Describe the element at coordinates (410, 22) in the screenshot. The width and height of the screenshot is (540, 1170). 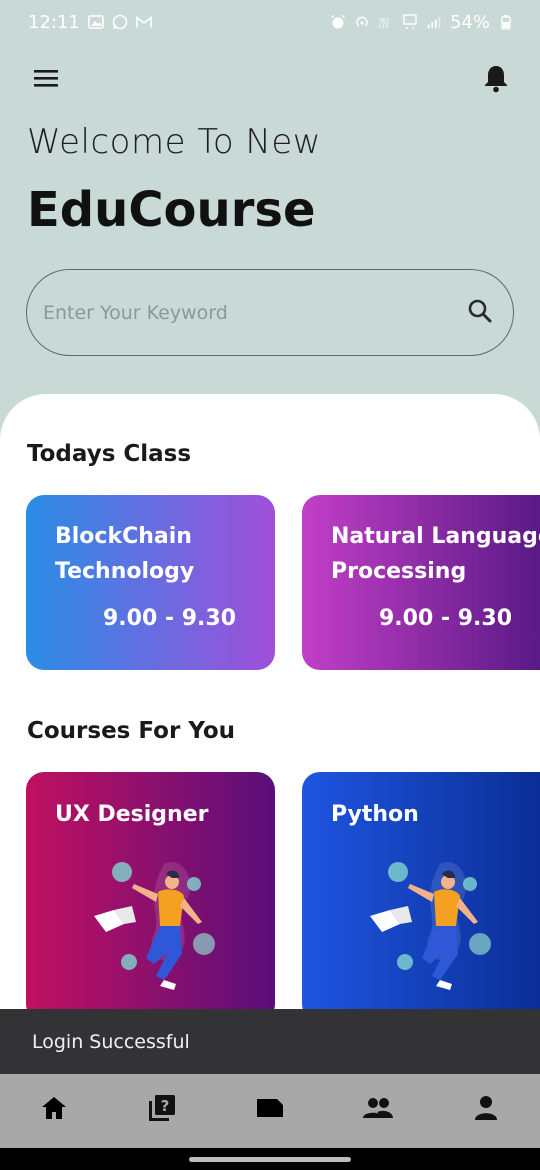
I see `data-icon` at that location.